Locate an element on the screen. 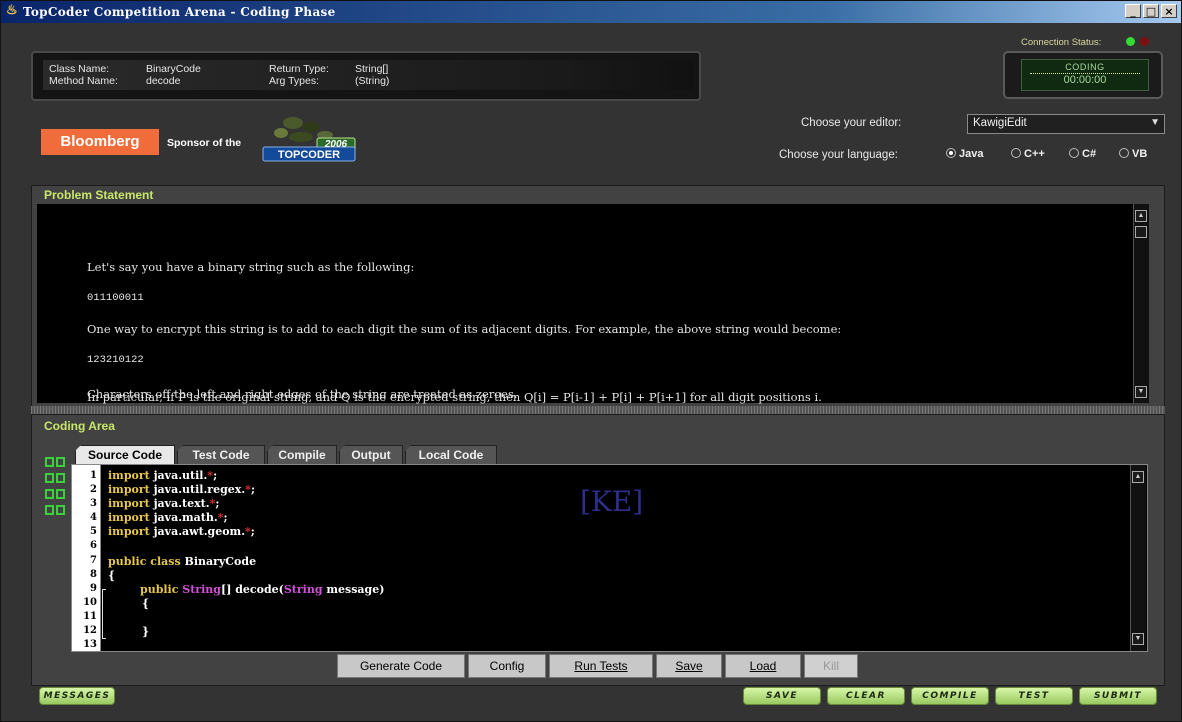 The width and height of the screenshot is (1182, 722). statement-scrollbar: ▲ ▼ is located at coordinates (1141, 303).